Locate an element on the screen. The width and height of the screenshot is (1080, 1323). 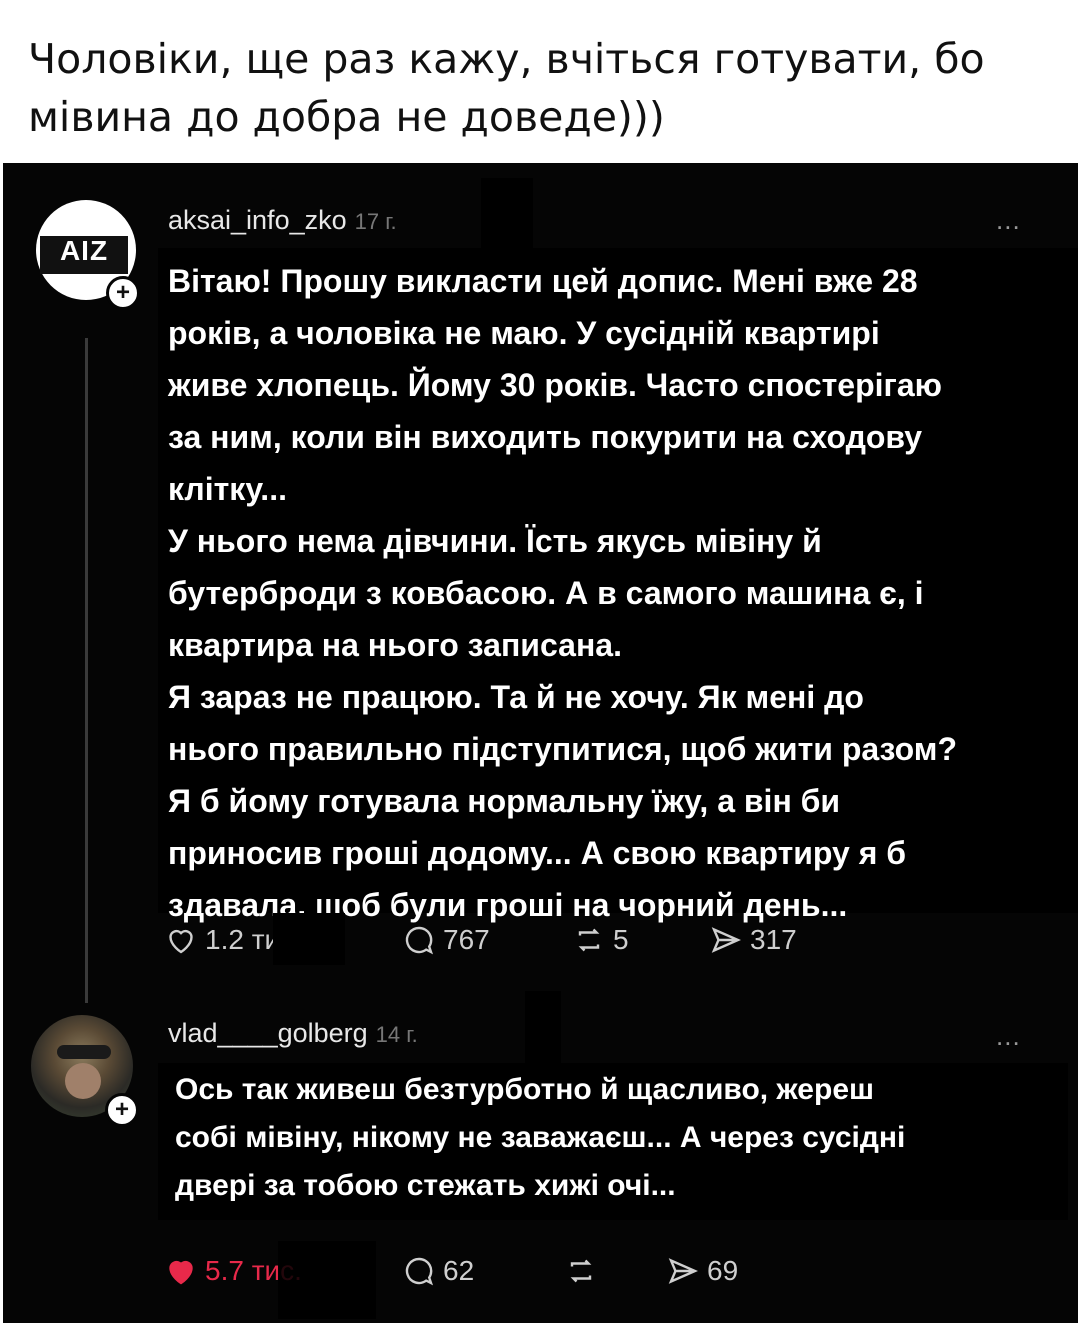
post-header: aksai_info_zko 17 г. is located at coordinates (282, 220).